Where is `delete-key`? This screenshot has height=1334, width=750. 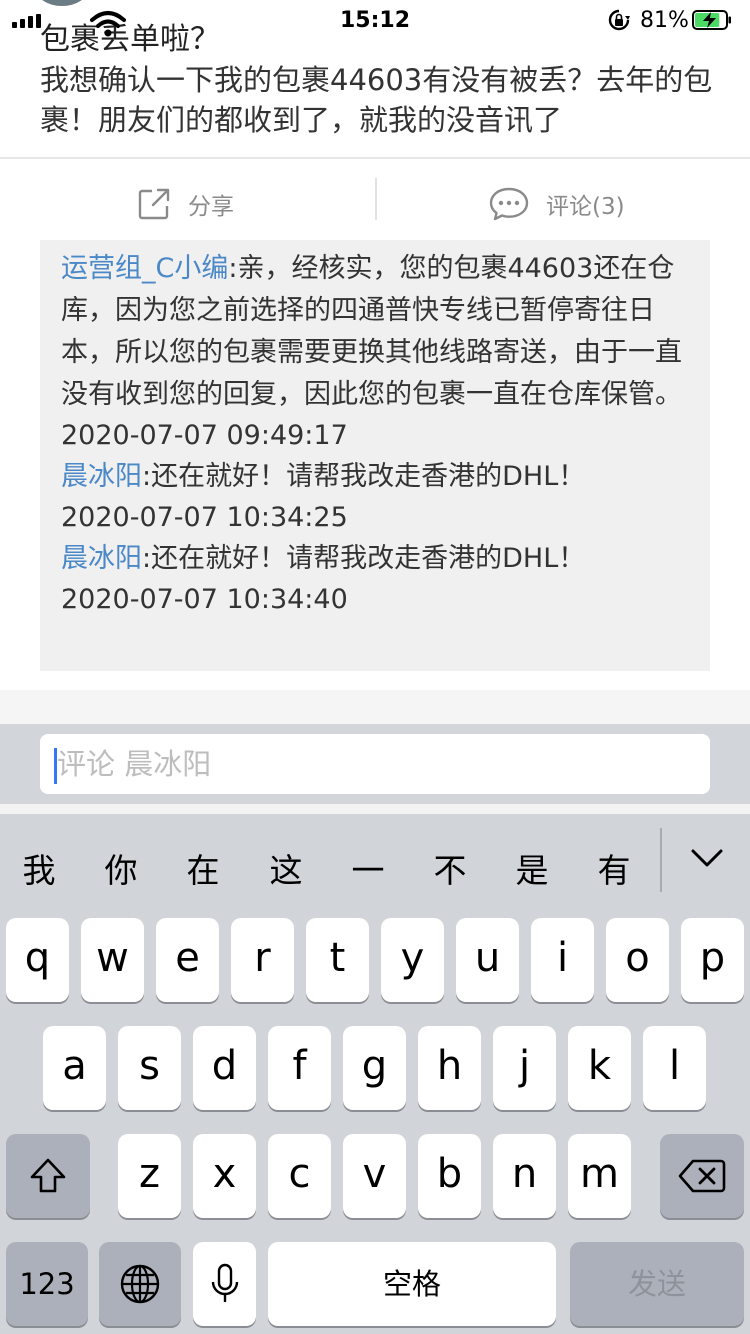 delete-key is located at coordinates (702, 1176).